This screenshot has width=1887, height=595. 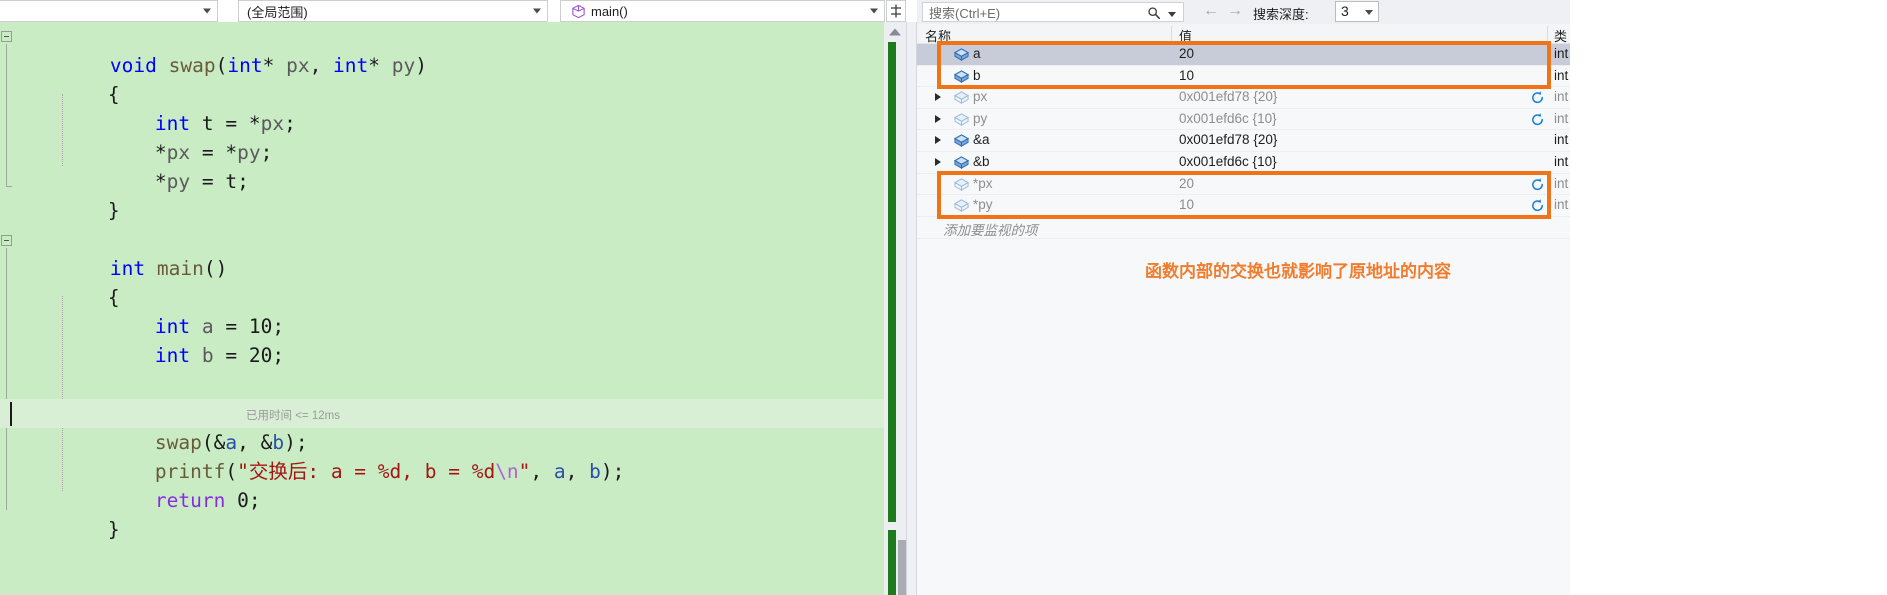 I want to click on code-line-1: void swap(int* px, int* py), so click(x=268, y=65).